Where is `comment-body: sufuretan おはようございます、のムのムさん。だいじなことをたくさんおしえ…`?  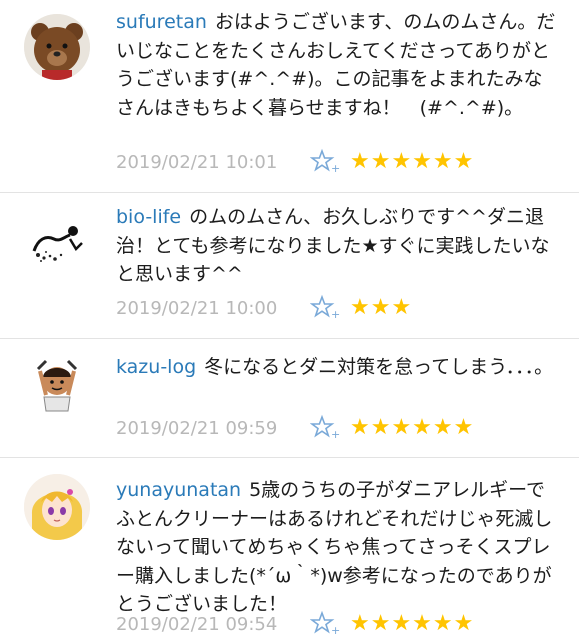 comment-body: sufuretan おはようございます、のムのムさん。だいじなことをたくさんおしえ… is located at coordinates (336, 65).